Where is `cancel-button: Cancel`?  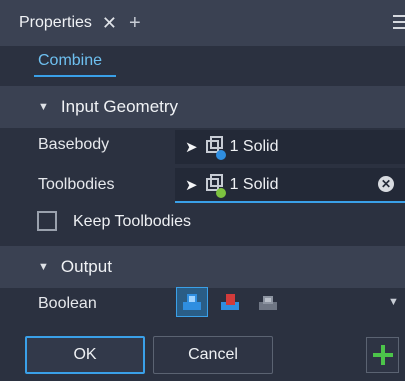 cancel-button: Cancel is located at coordinates (213, 355).